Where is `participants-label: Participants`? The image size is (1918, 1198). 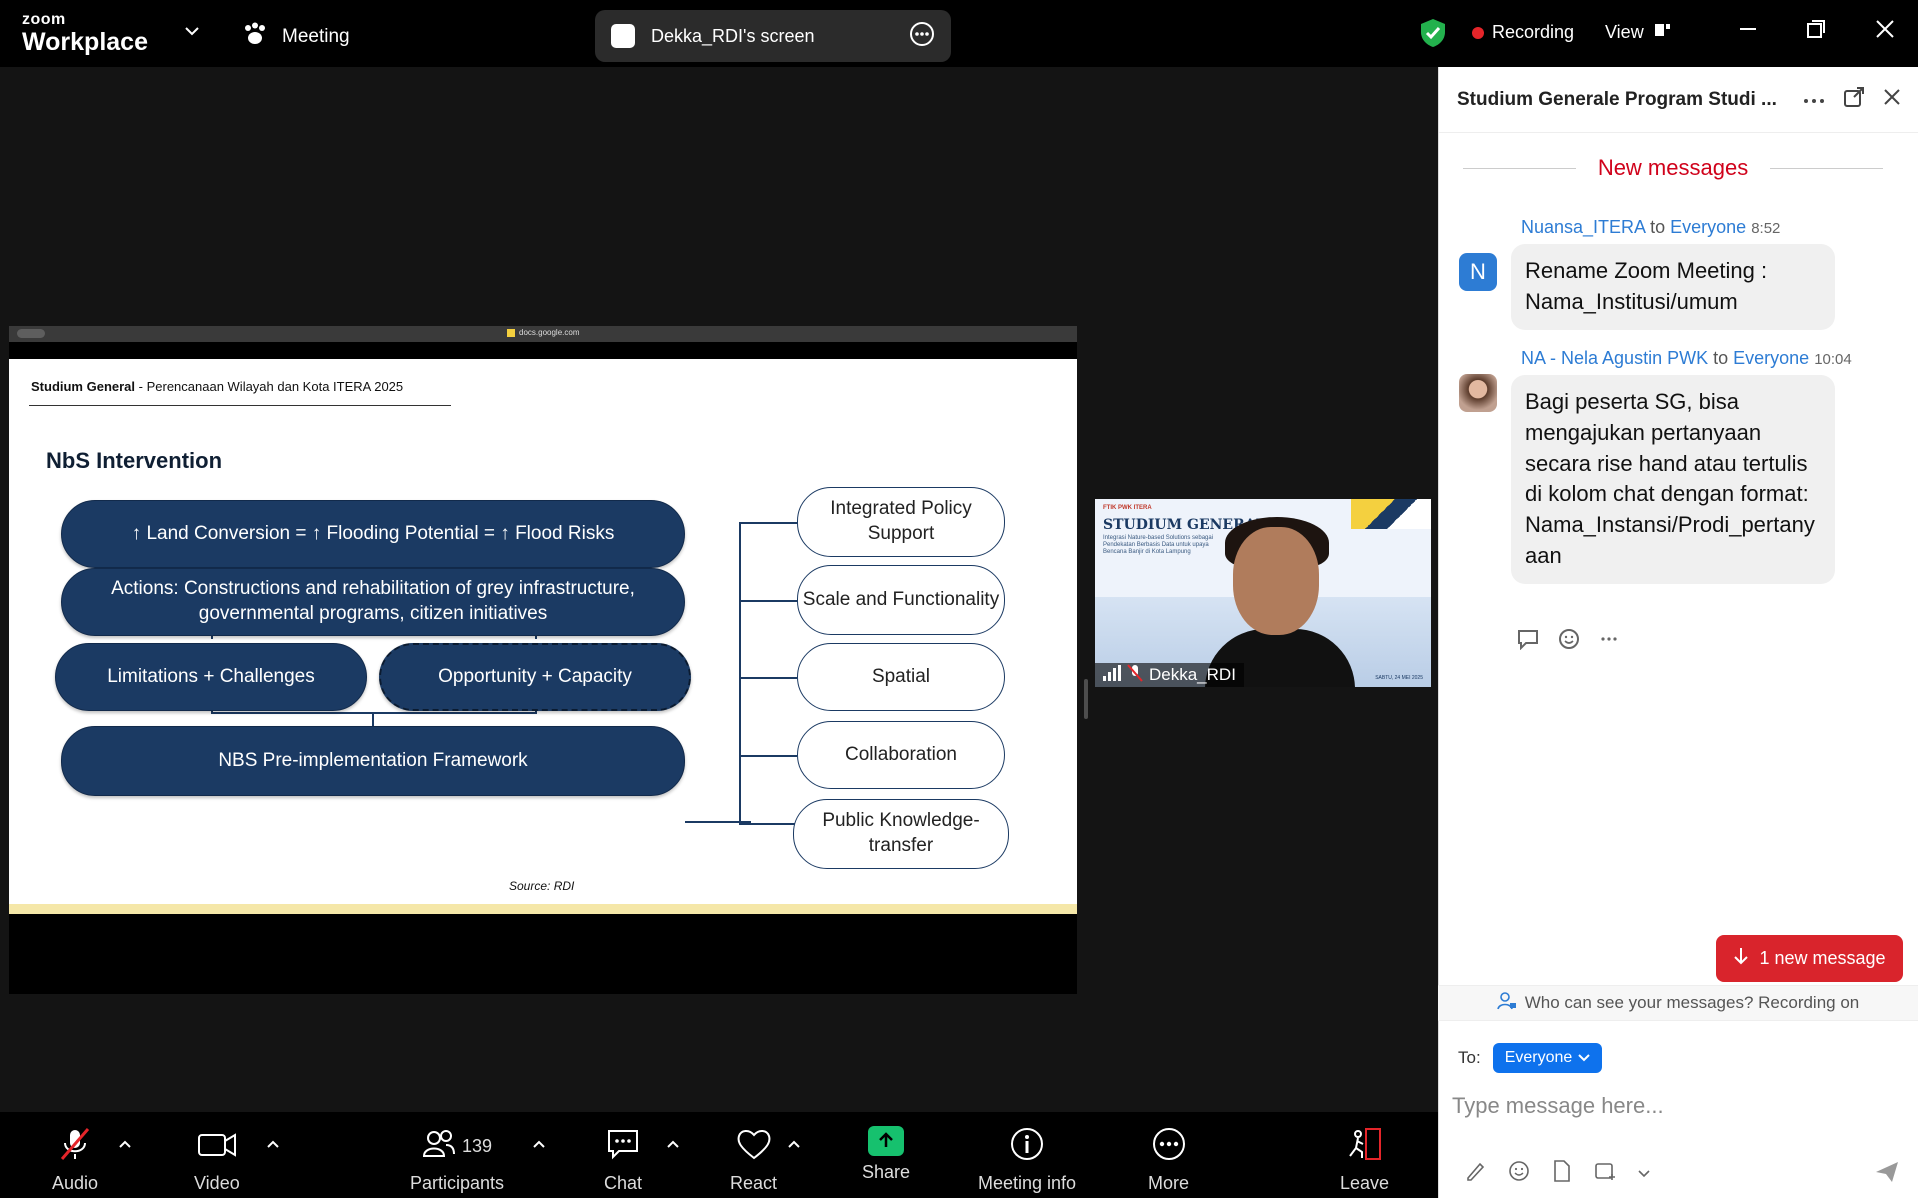 participants-label: Participants is located at coordinates (457, 1183).